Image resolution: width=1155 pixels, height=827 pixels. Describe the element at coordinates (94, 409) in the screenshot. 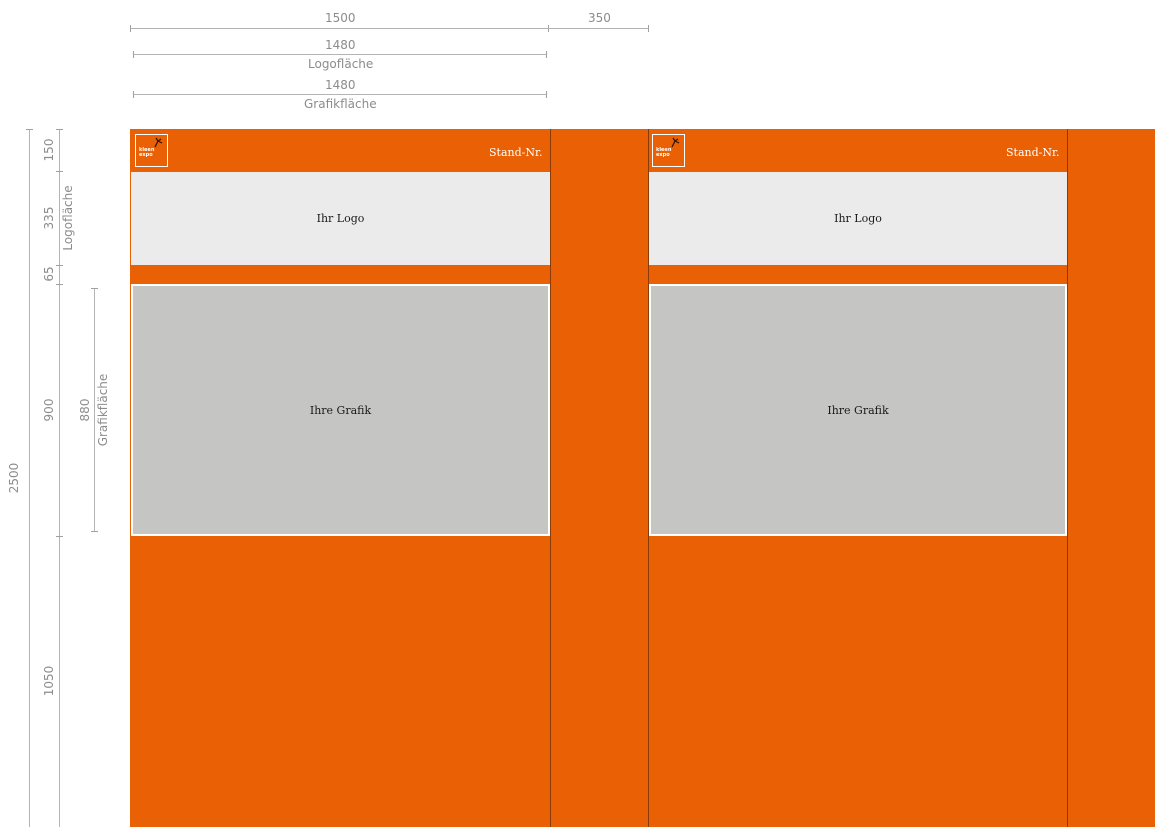

I see `dim-grafik-height-line` at that location.